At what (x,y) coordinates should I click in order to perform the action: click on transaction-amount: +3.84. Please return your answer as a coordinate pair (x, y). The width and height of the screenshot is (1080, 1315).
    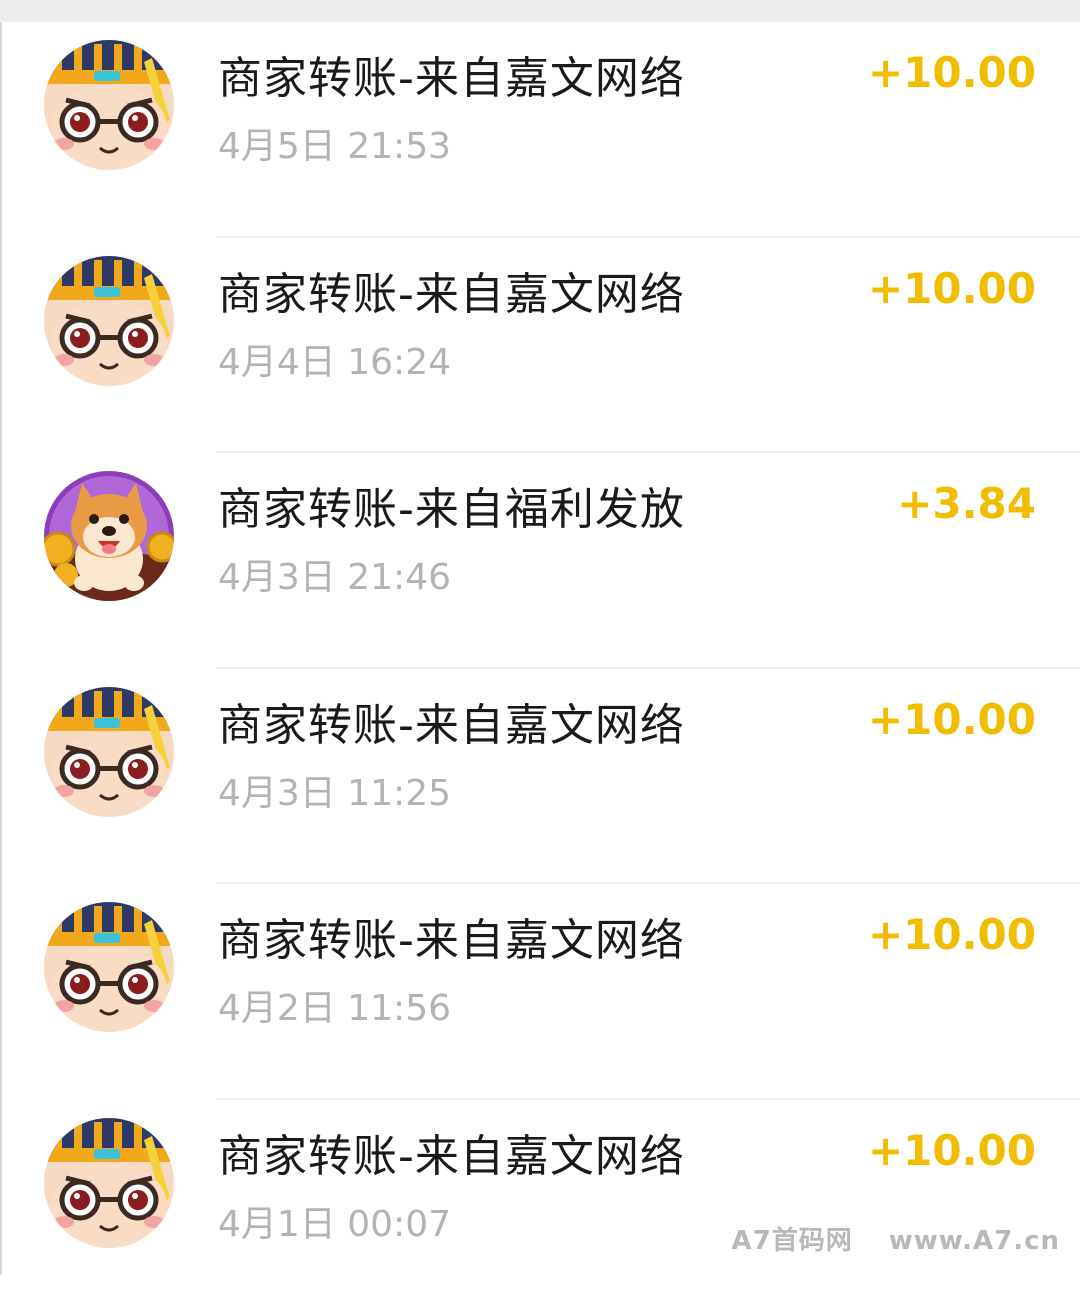
    Looking at the image, I should click on (966, 503).